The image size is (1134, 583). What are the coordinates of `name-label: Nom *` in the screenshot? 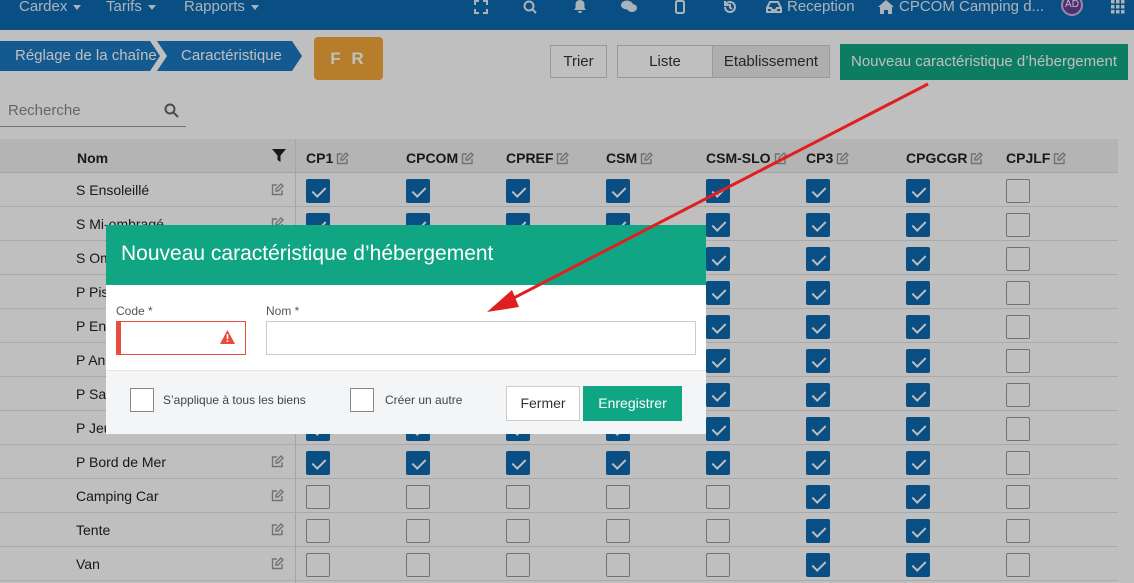 It's located at (283, 311).